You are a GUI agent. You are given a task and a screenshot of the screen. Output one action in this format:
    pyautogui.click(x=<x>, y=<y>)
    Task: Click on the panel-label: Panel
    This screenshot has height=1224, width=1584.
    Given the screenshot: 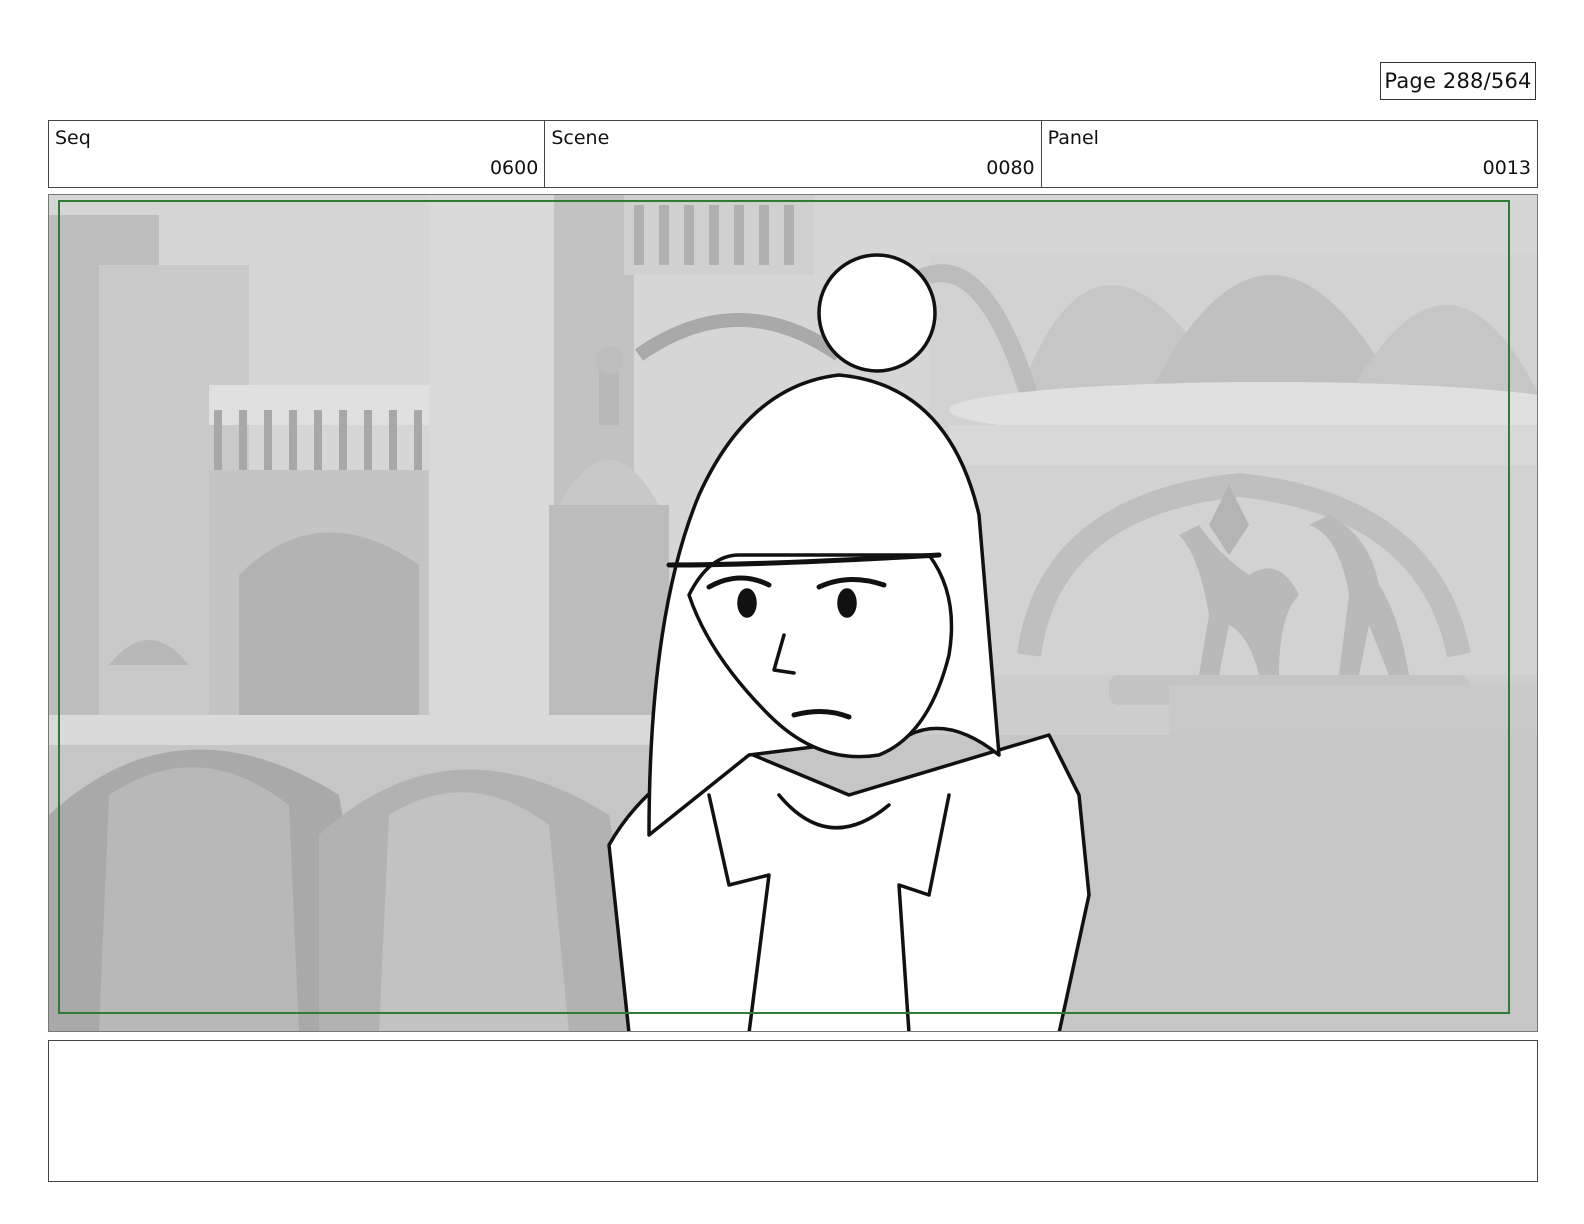 What is the action you would take?
    pyautogui.click(x=1073, y=138)
    